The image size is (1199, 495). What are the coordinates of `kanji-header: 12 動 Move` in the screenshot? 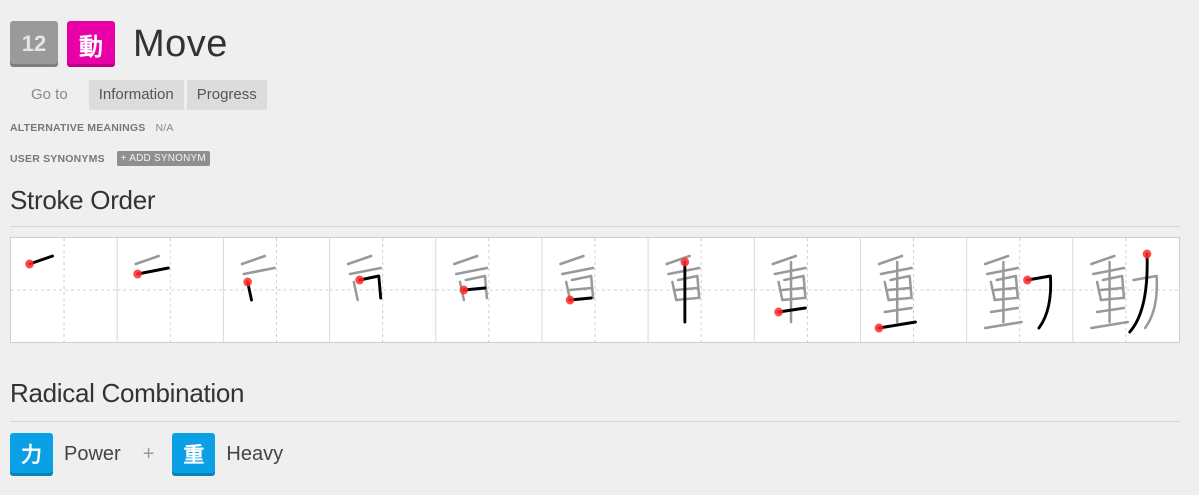 It's located at (119, 44).